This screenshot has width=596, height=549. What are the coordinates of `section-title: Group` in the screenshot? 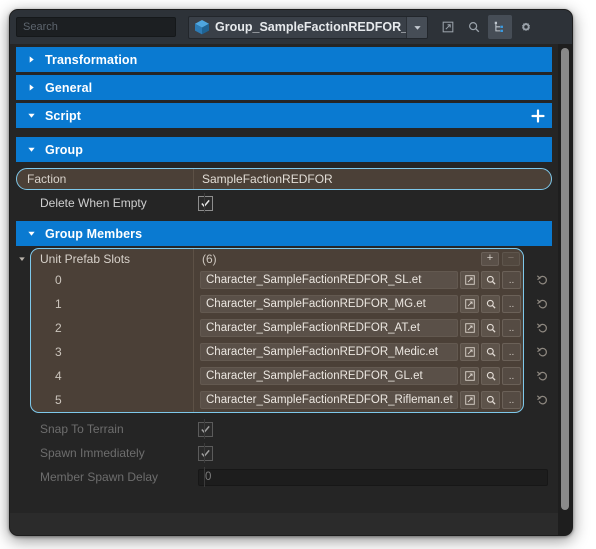 It's located at (64, 149).